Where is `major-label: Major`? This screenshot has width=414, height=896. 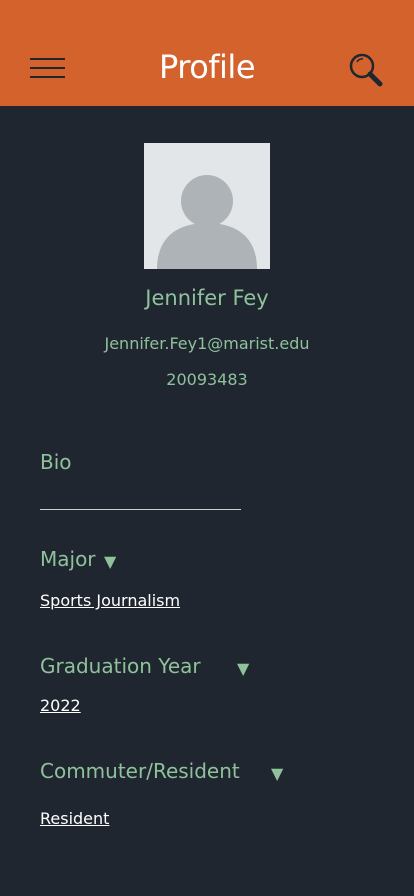
major-label: Major is located at coordinates (68, 559).